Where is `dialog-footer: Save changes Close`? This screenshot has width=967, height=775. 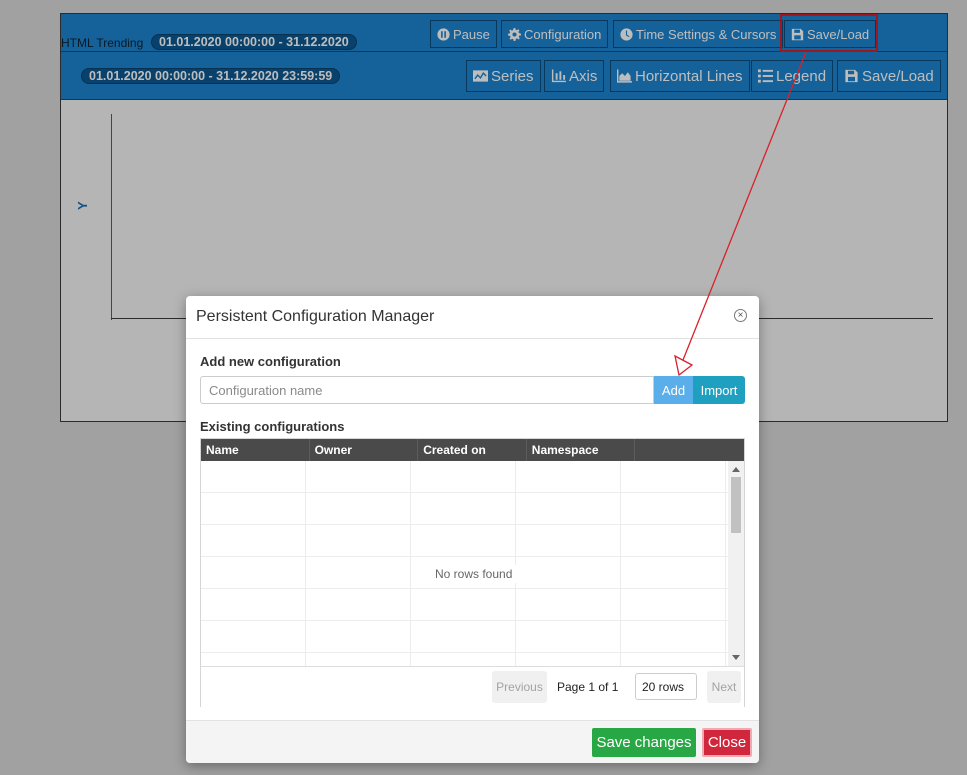 dialog-footer: Save changes Close is located at coordinates (472, 741).